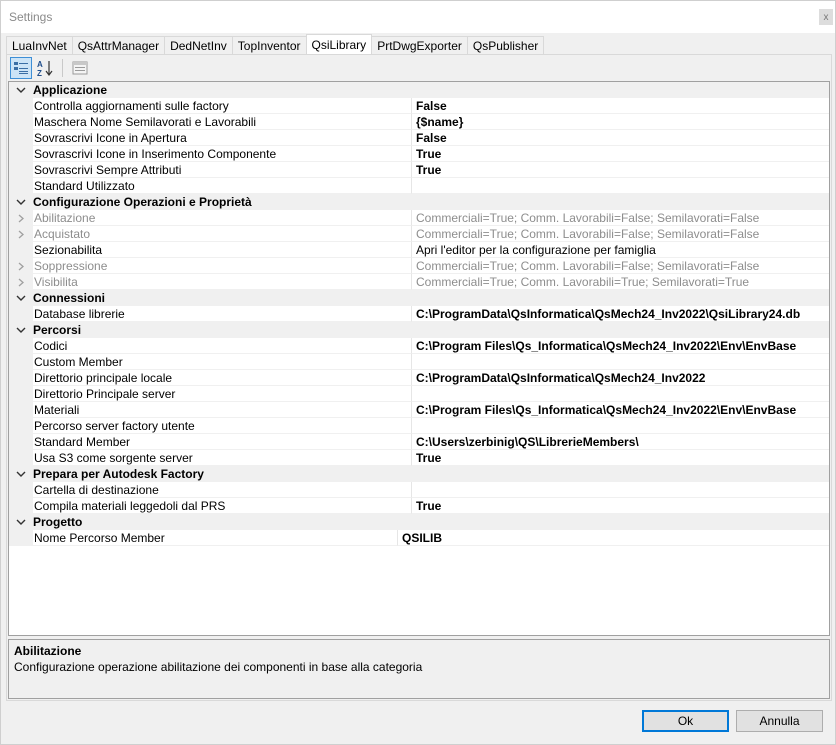  What do you see at coordinates (339, 44) in the screenshot?
I see `tab-qsilibrary: QsiLibrary` at bounding box center [339, 44].